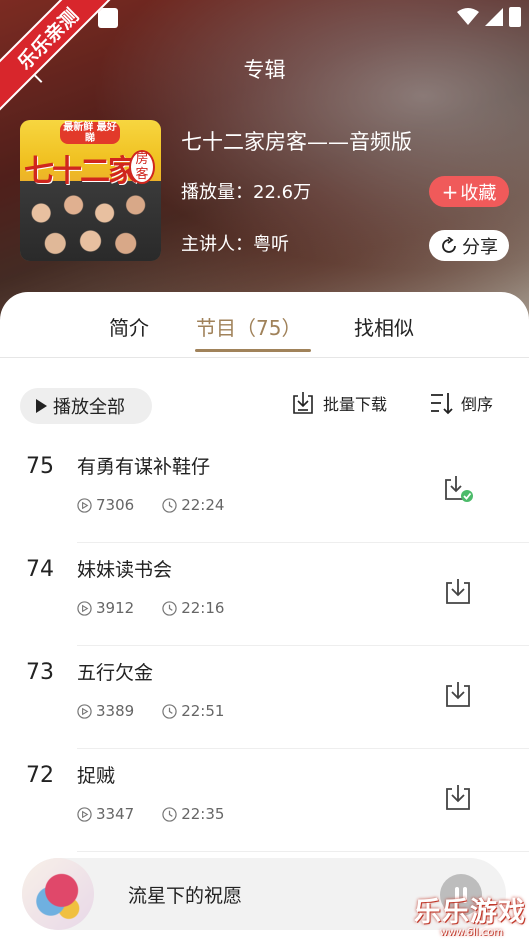 The image size is (529, 942). Describe the element at coordinates (96, 776) in the screenshot. I see `episode-title: 捉贼` at that location.